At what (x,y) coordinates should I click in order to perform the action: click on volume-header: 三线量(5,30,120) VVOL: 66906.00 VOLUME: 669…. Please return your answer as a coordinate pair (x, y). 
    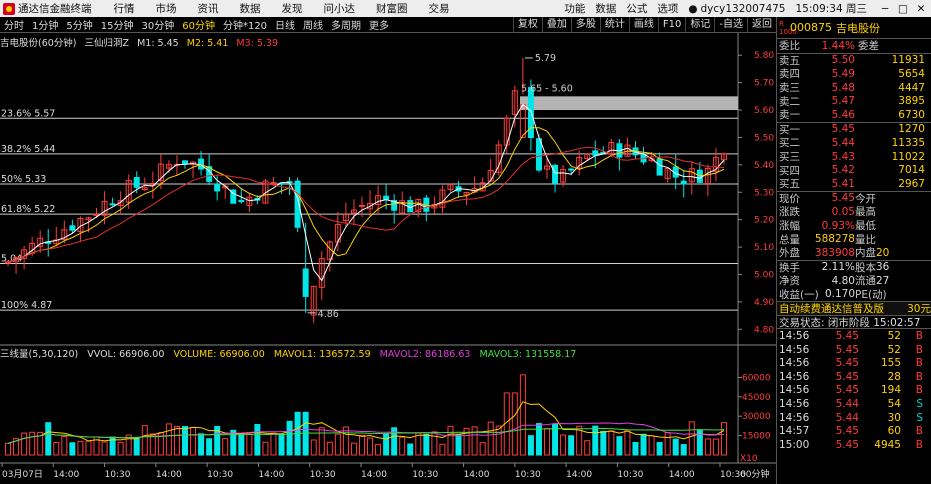
    Looking at the image, I should click on (291, 353).